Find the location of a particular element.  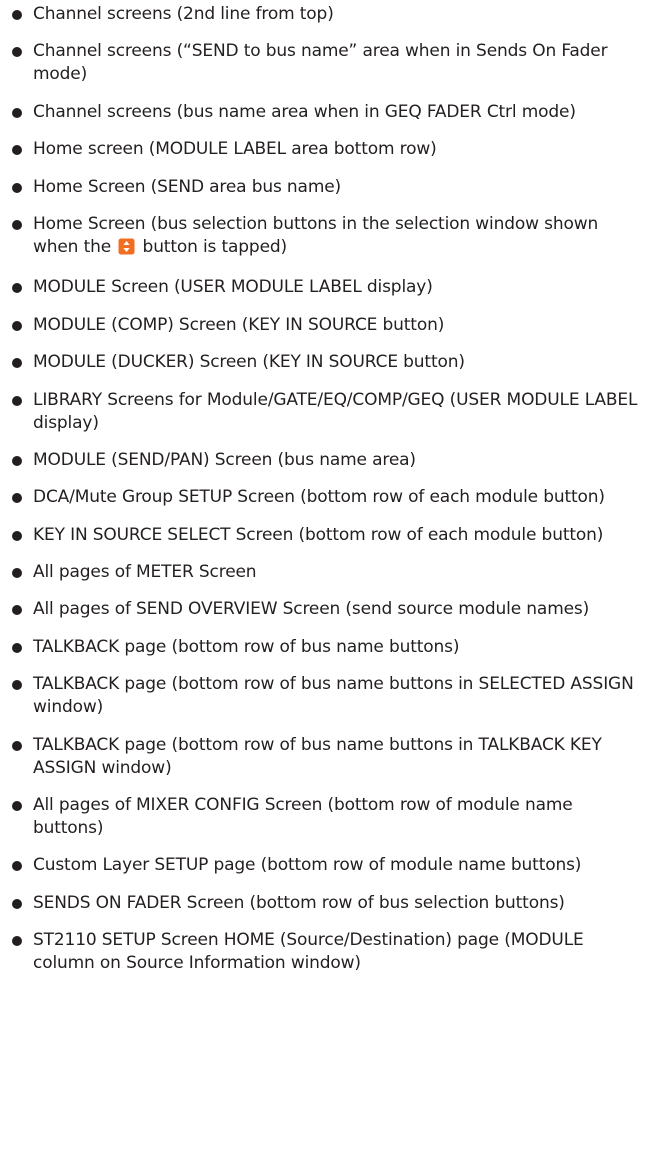

list-item: Channel screens (2nd line from top) is located at coordinates (328, 14).